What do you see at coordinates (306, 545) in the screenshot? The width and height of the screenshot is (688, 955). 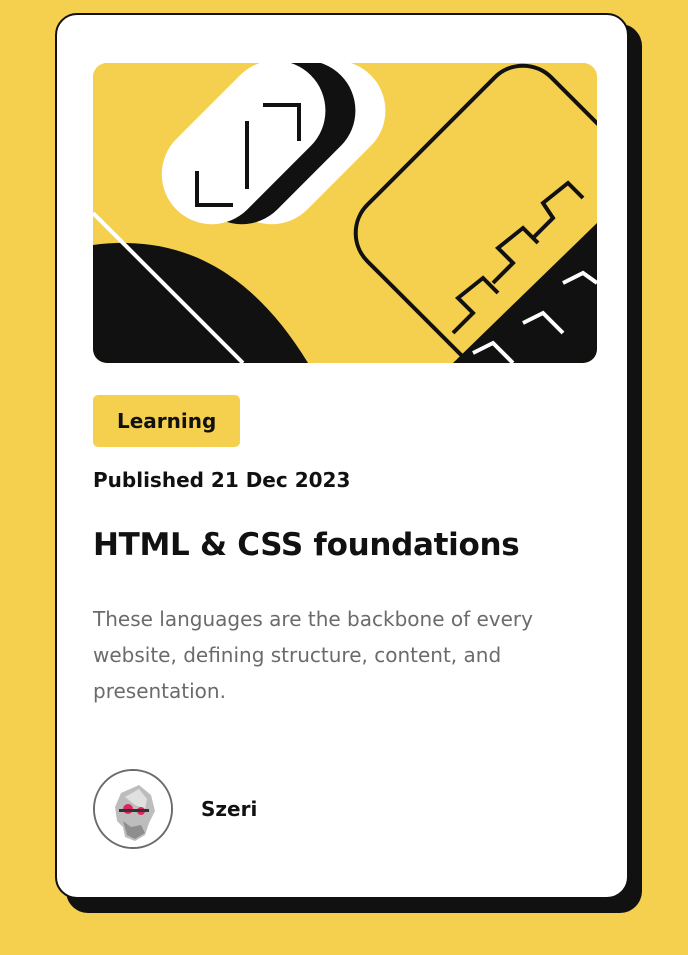 I see `card-title: HTML & CSS foundations` at bounding box center [306, 545].